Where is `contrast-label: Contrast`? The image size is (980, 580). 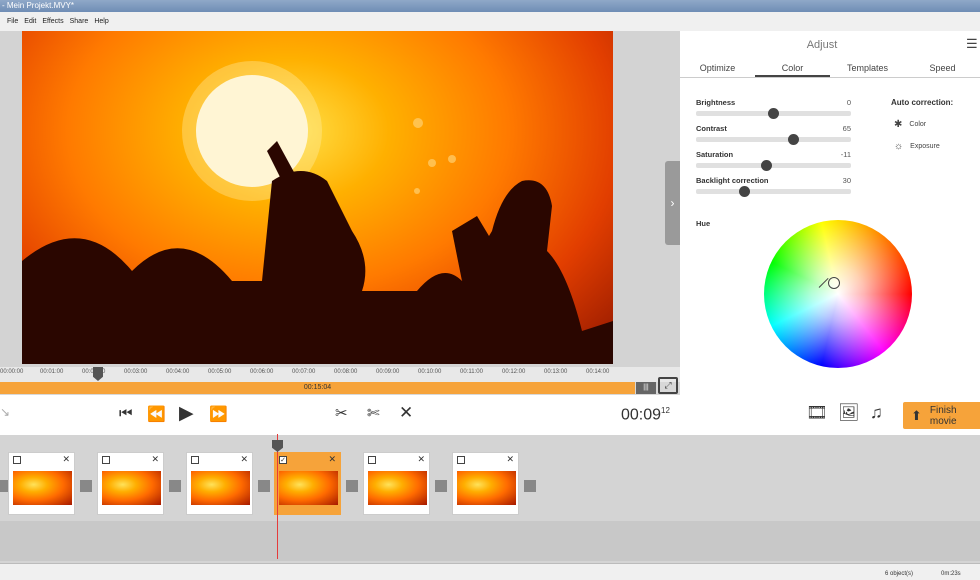 contrast-label: Contrast is located at coordinates (711, 128).